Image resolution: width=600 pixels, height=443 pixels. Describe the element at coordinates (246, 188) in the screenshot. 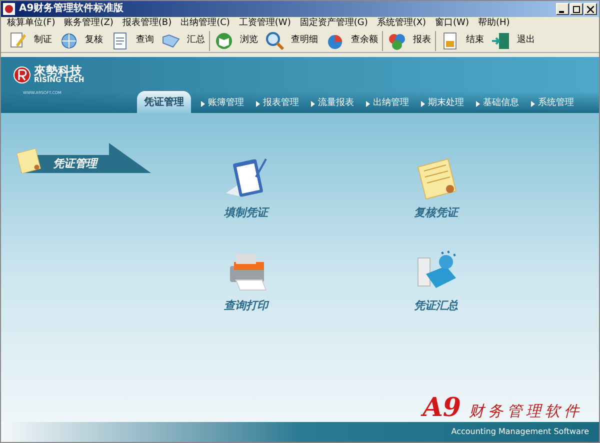

I see `function-item: 填制凭证` at that location.